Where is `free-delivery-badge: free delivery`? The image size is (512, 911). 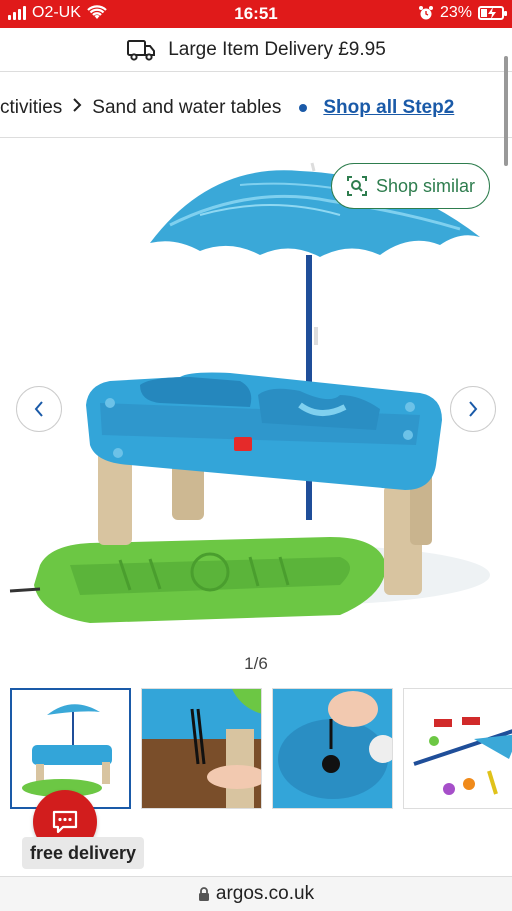
free-delivery-badge: free delivery is located at coordinates (83, 853).